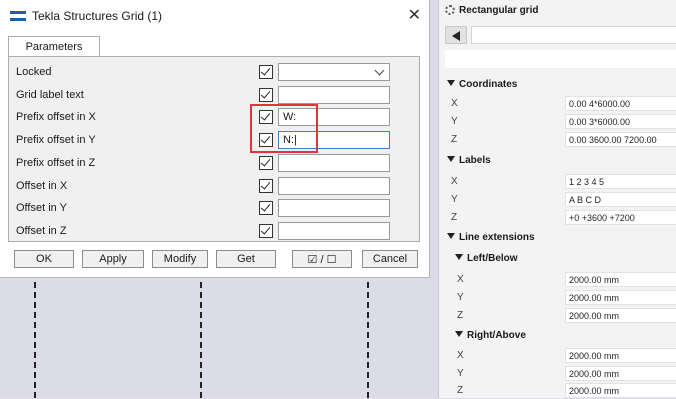  I want to click on chevron-down-icon, so click(379, 70).